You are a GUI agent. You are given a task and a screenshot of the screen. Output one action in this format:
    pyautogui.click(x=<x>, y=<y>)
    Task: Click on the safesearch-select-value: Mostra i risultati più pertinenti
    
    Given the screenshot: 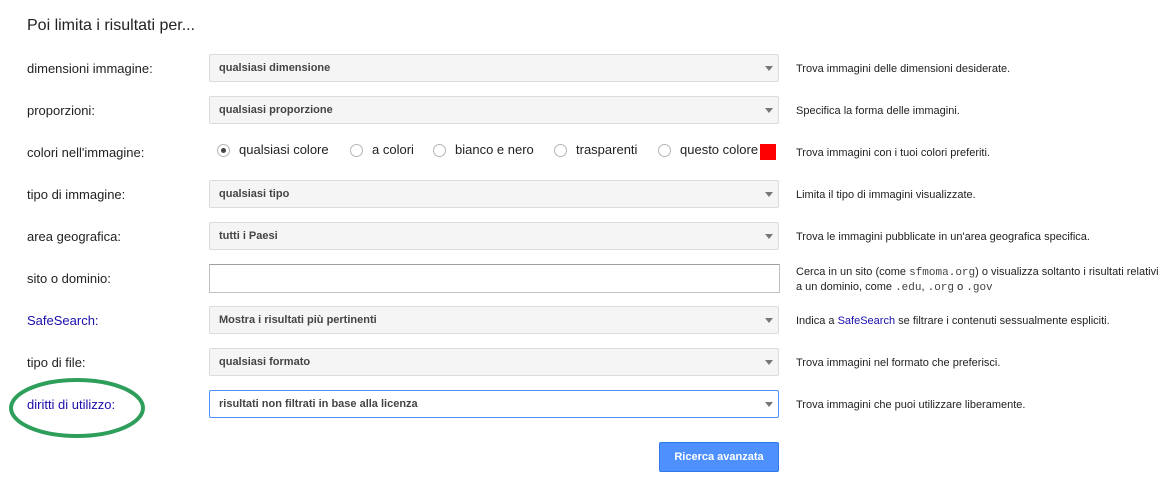 What is the action you would take?
    pyautogui.click(x=298, y=320)
    